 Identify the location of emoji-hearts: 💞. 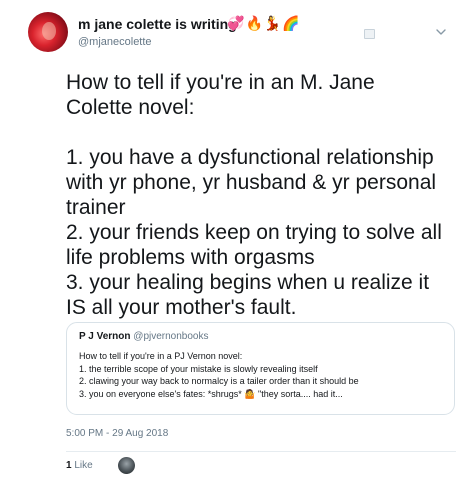
(236, 23).